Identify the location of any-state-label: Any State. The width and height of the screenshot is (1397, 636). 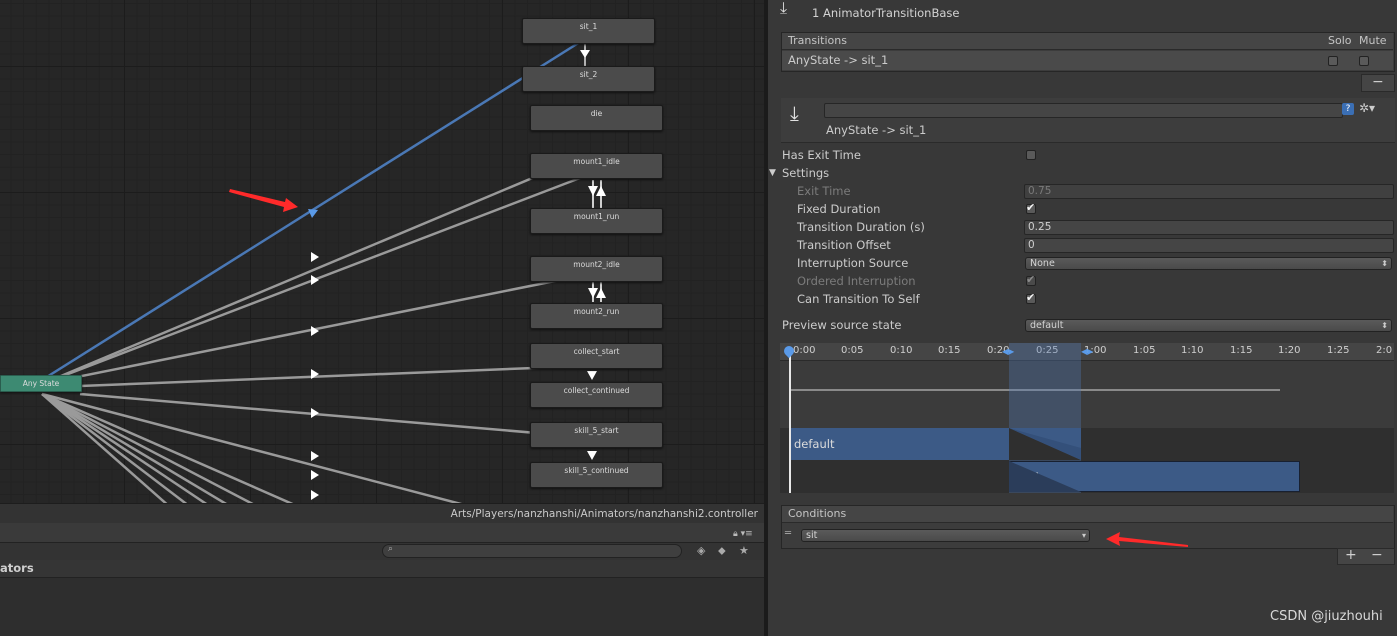
(41, 383).